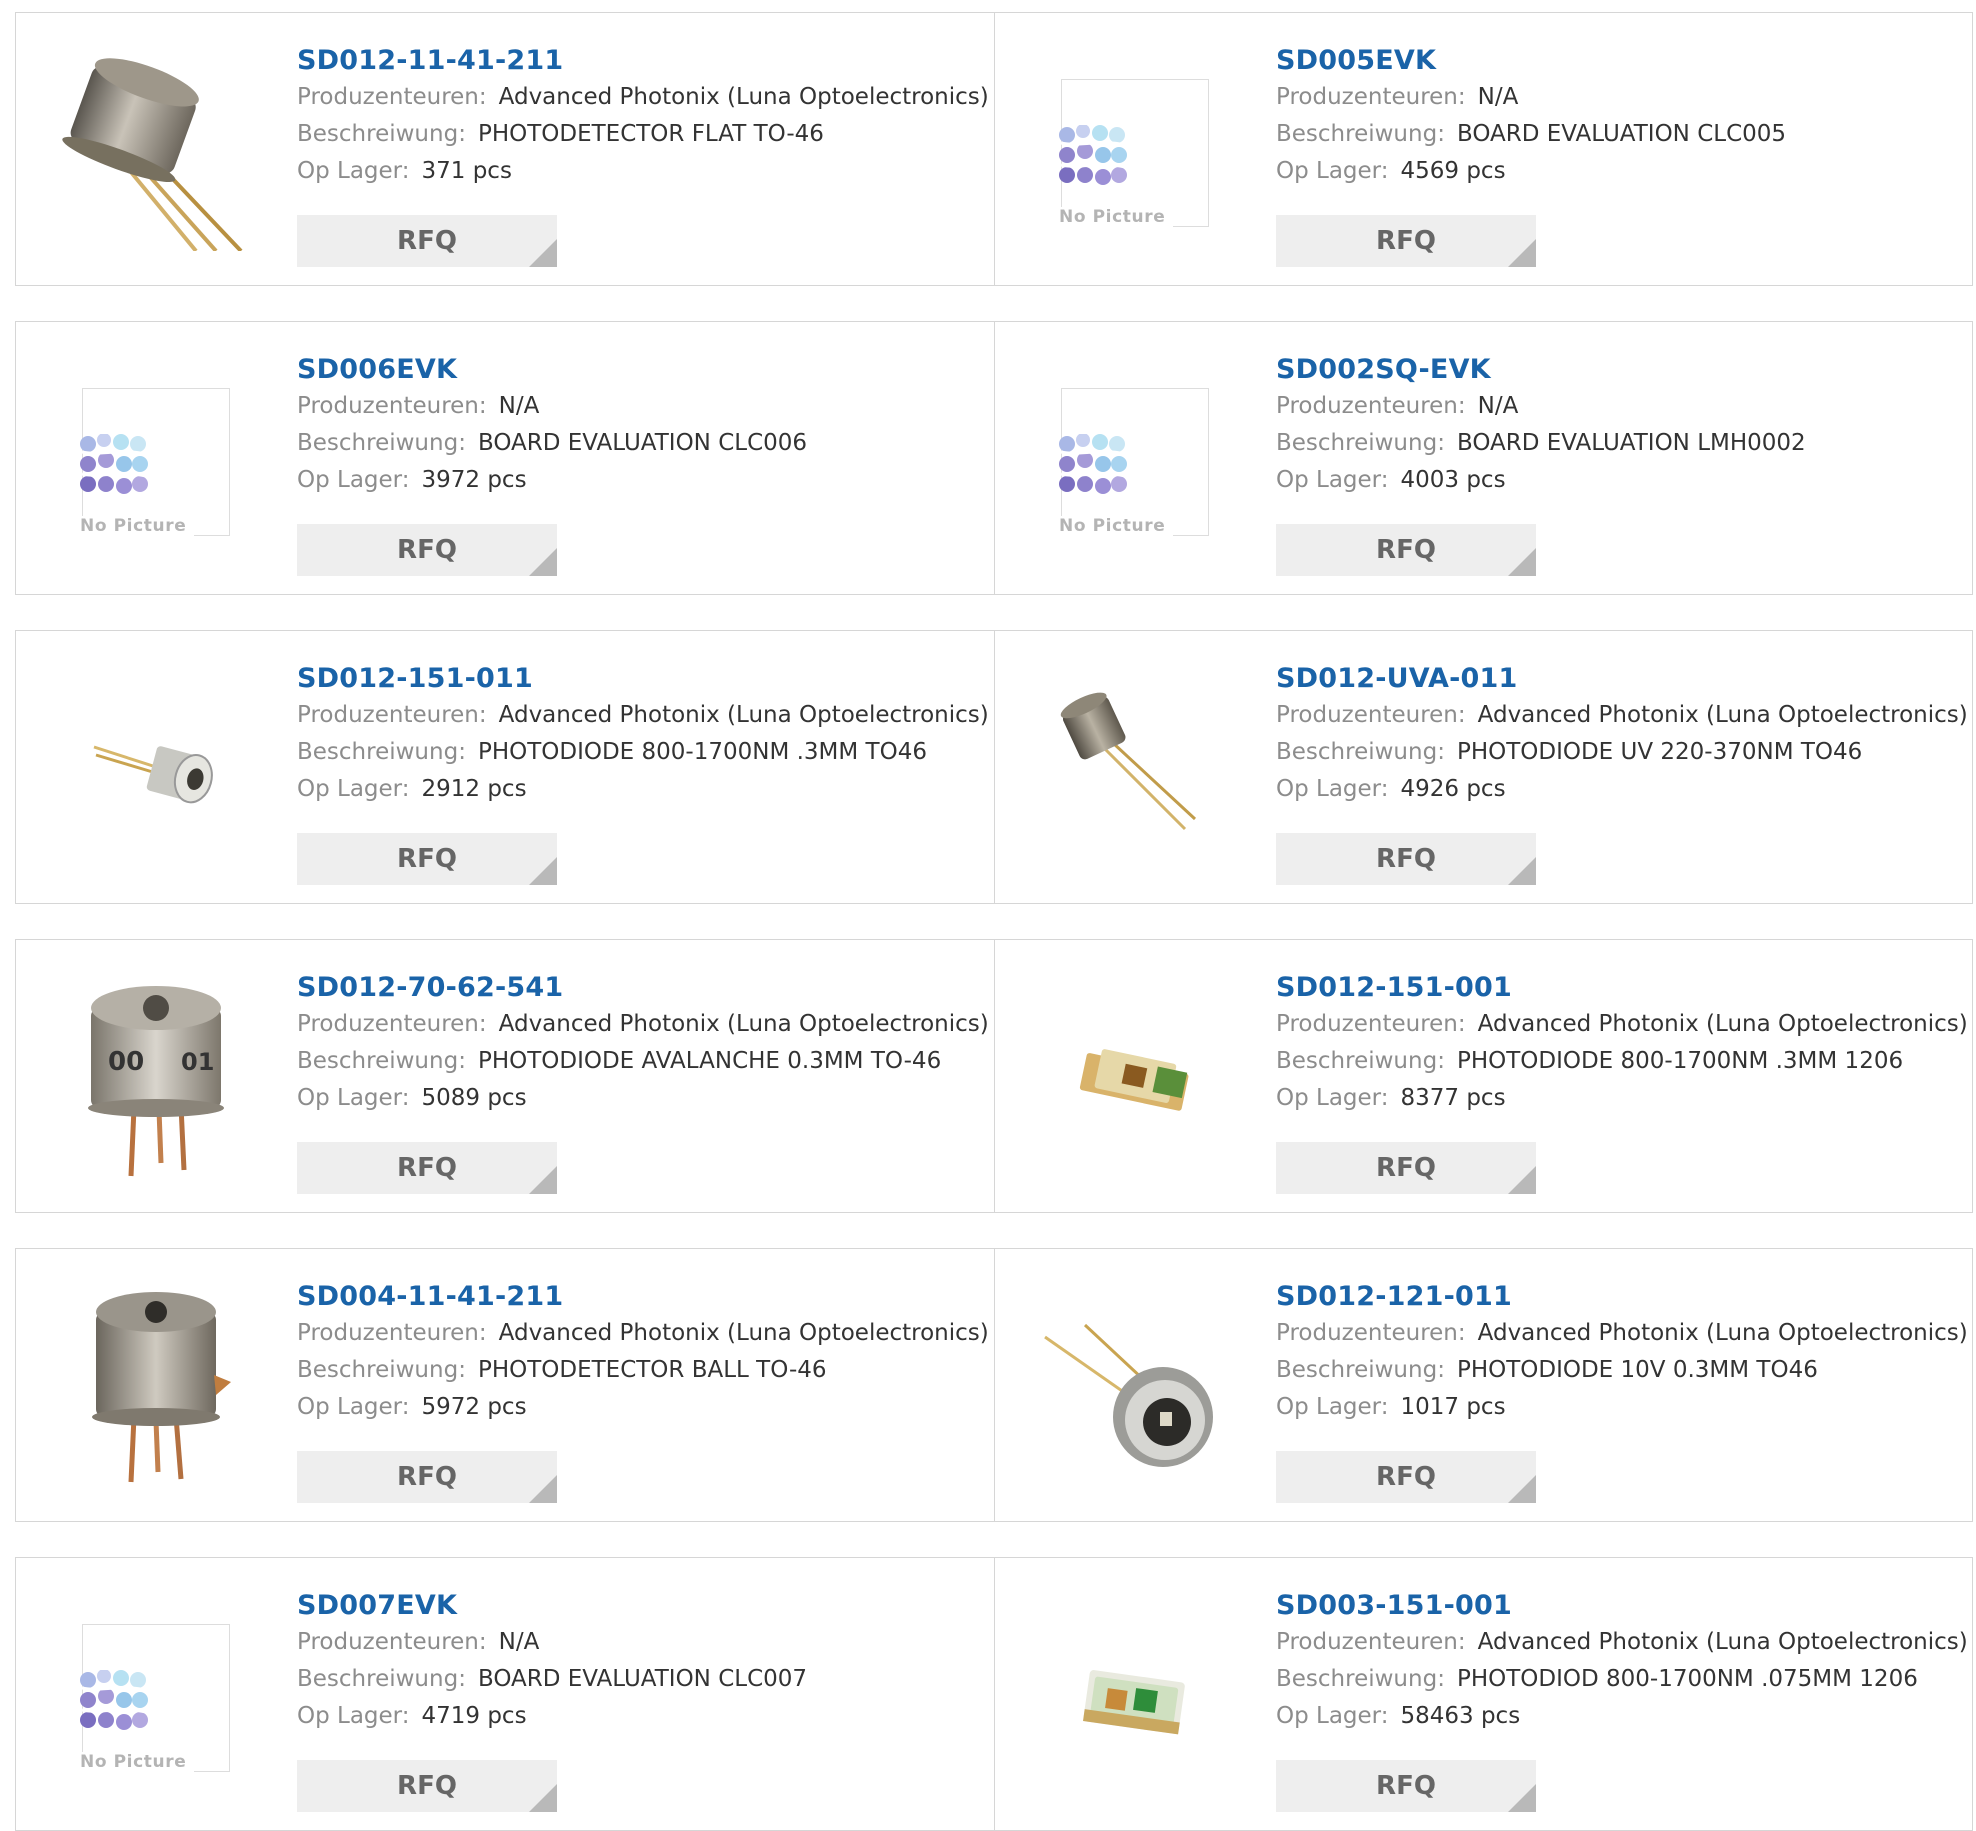  What do you see at coordinates (1453, 480) in the screenshot?
I see `stock-value: 4003 pcs` at bounding box center [1453, 480].